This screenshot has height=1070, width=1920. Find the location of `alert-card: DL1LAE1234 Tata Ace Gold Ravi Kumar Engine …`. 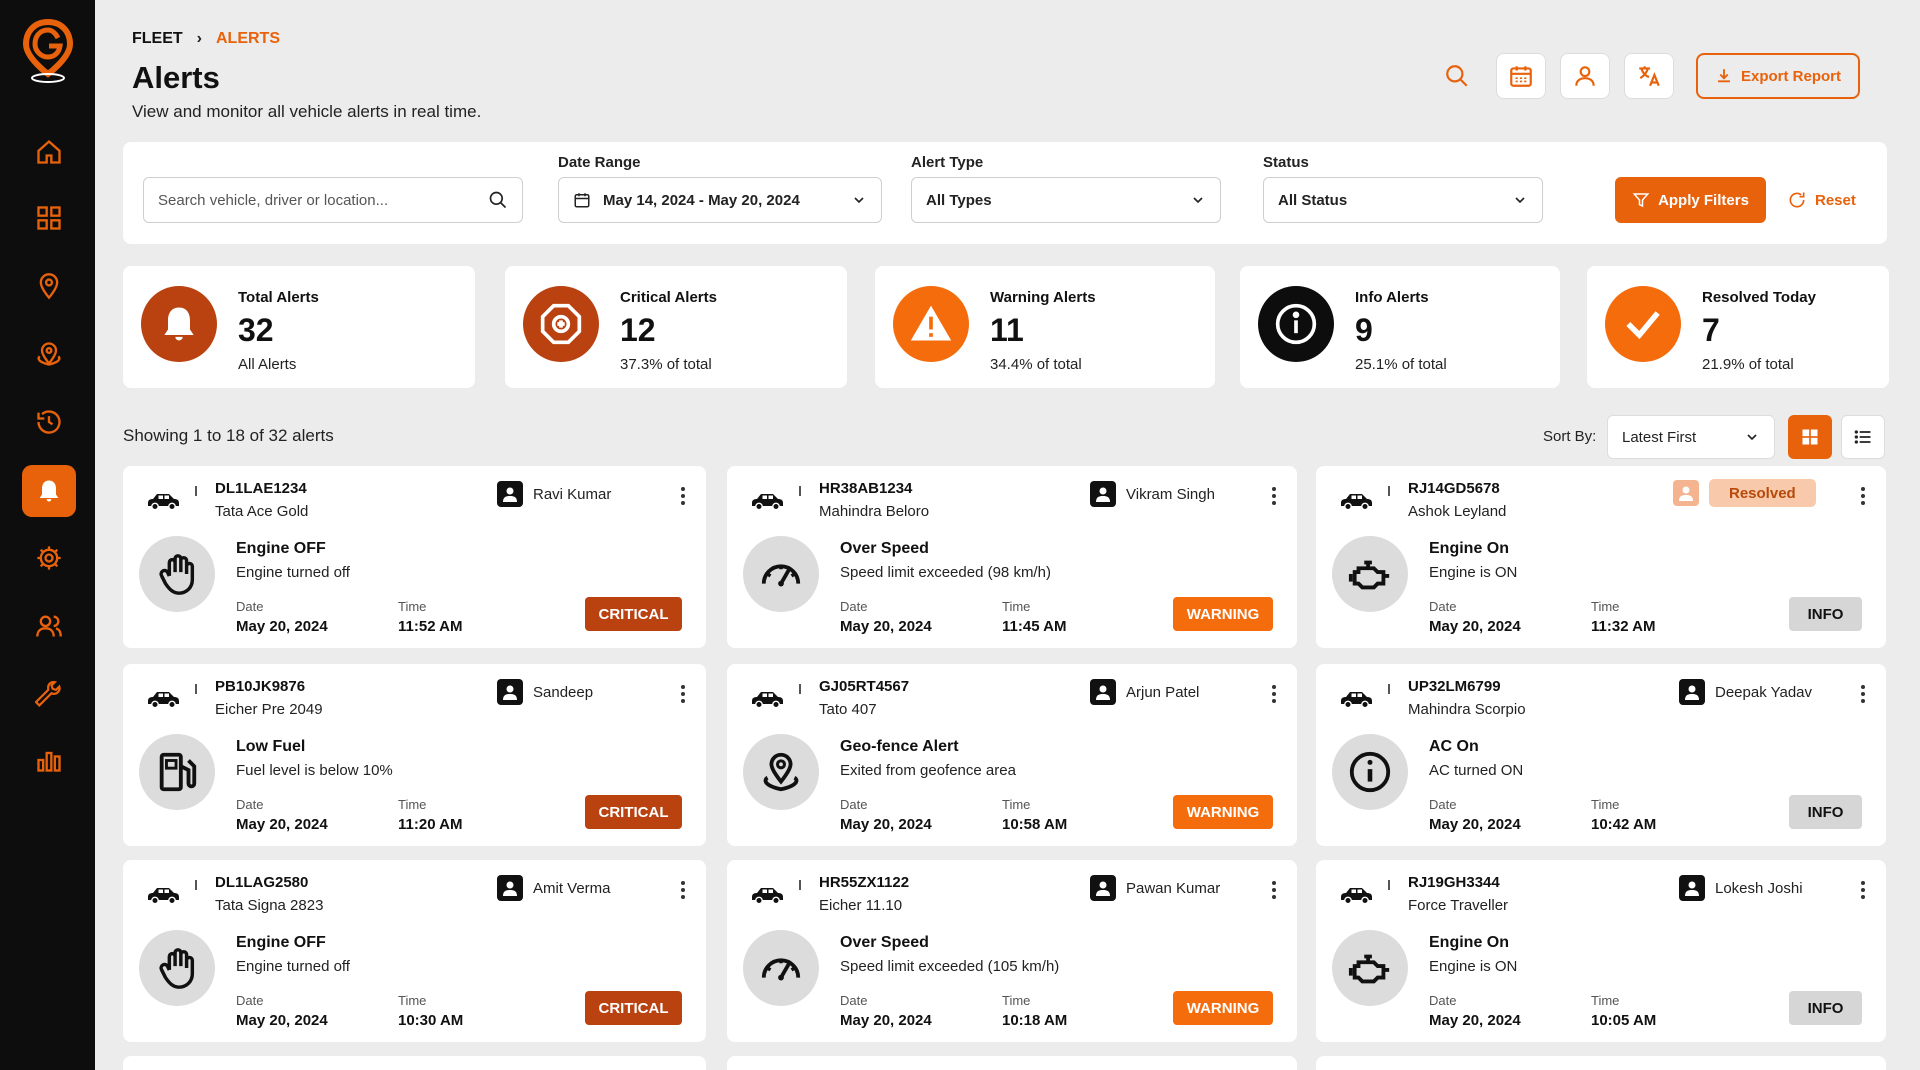

alert-card: DL1LAE1234 Tata Ace Gold Ravi Kumar Engine … is located at coordinates (414, 557).